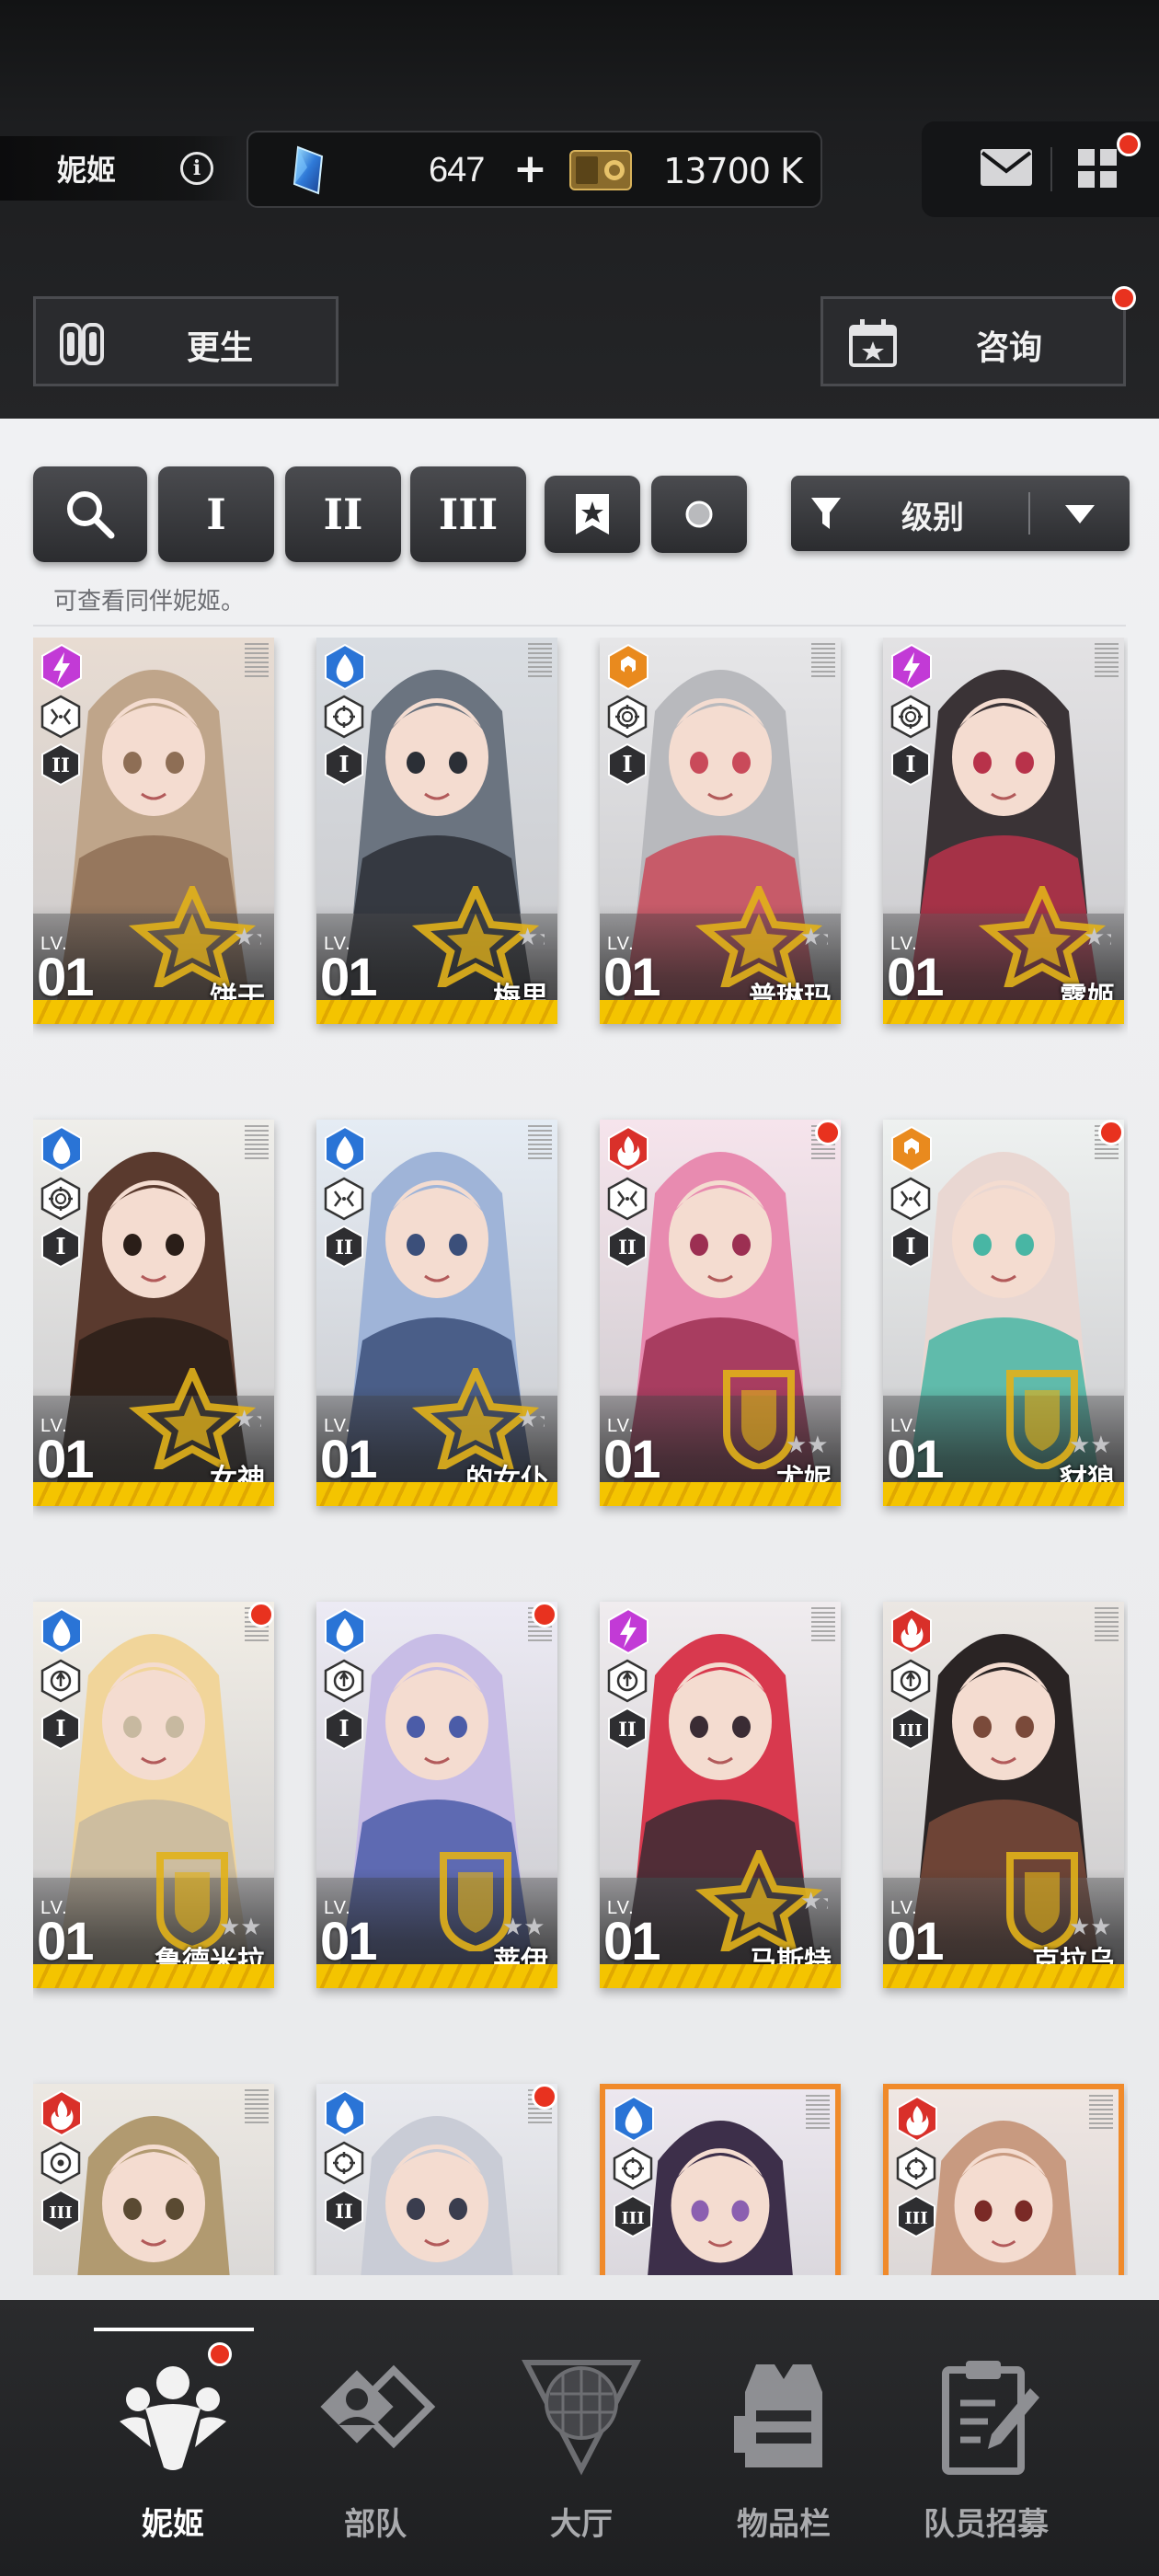 This screenshot has height=2576, width=1159. What do you see at coordinates (628, 1631) in the screenshot?
I see `element-electric-icon` at bounding box center [628, 1631].